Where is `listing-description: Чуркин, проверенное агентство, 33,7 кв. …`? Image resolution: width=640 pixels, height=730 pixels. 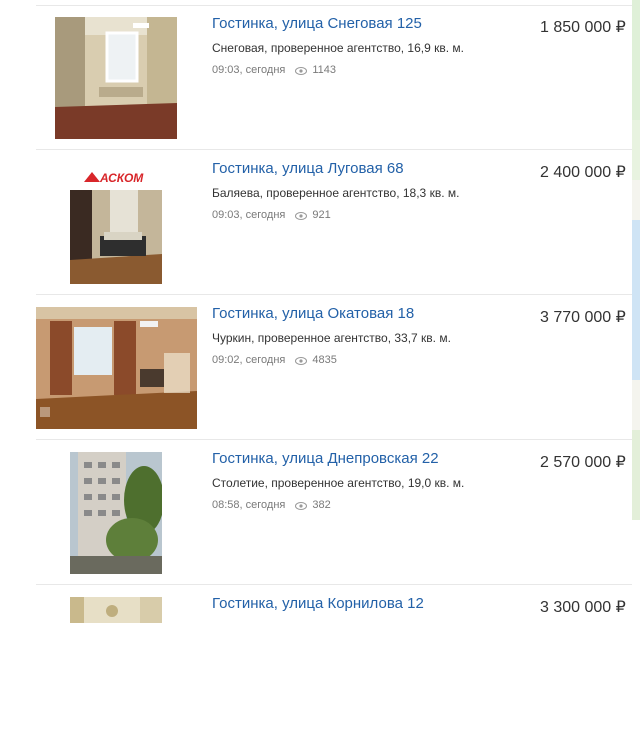 listing-description: Чуркин, проверенное агентство, 33,7 кв. … is located at coordinates (331, 338).